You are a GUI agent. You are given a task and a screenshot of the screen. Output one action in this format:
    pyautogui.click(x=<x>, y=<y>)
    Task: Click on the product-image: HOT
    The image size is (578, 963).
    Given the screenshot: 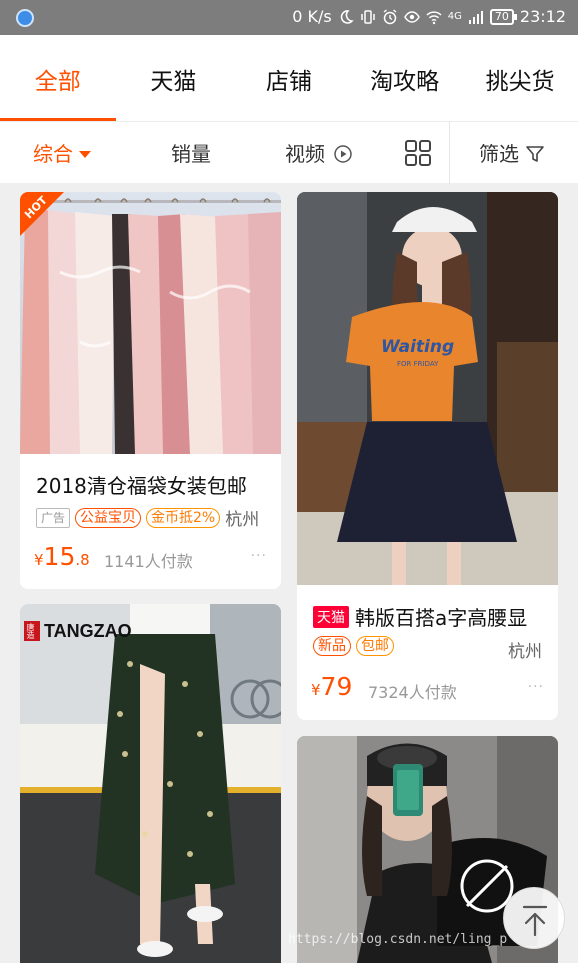 What is the action you would take?
    pyautogui.click(x=150, y=323)
    